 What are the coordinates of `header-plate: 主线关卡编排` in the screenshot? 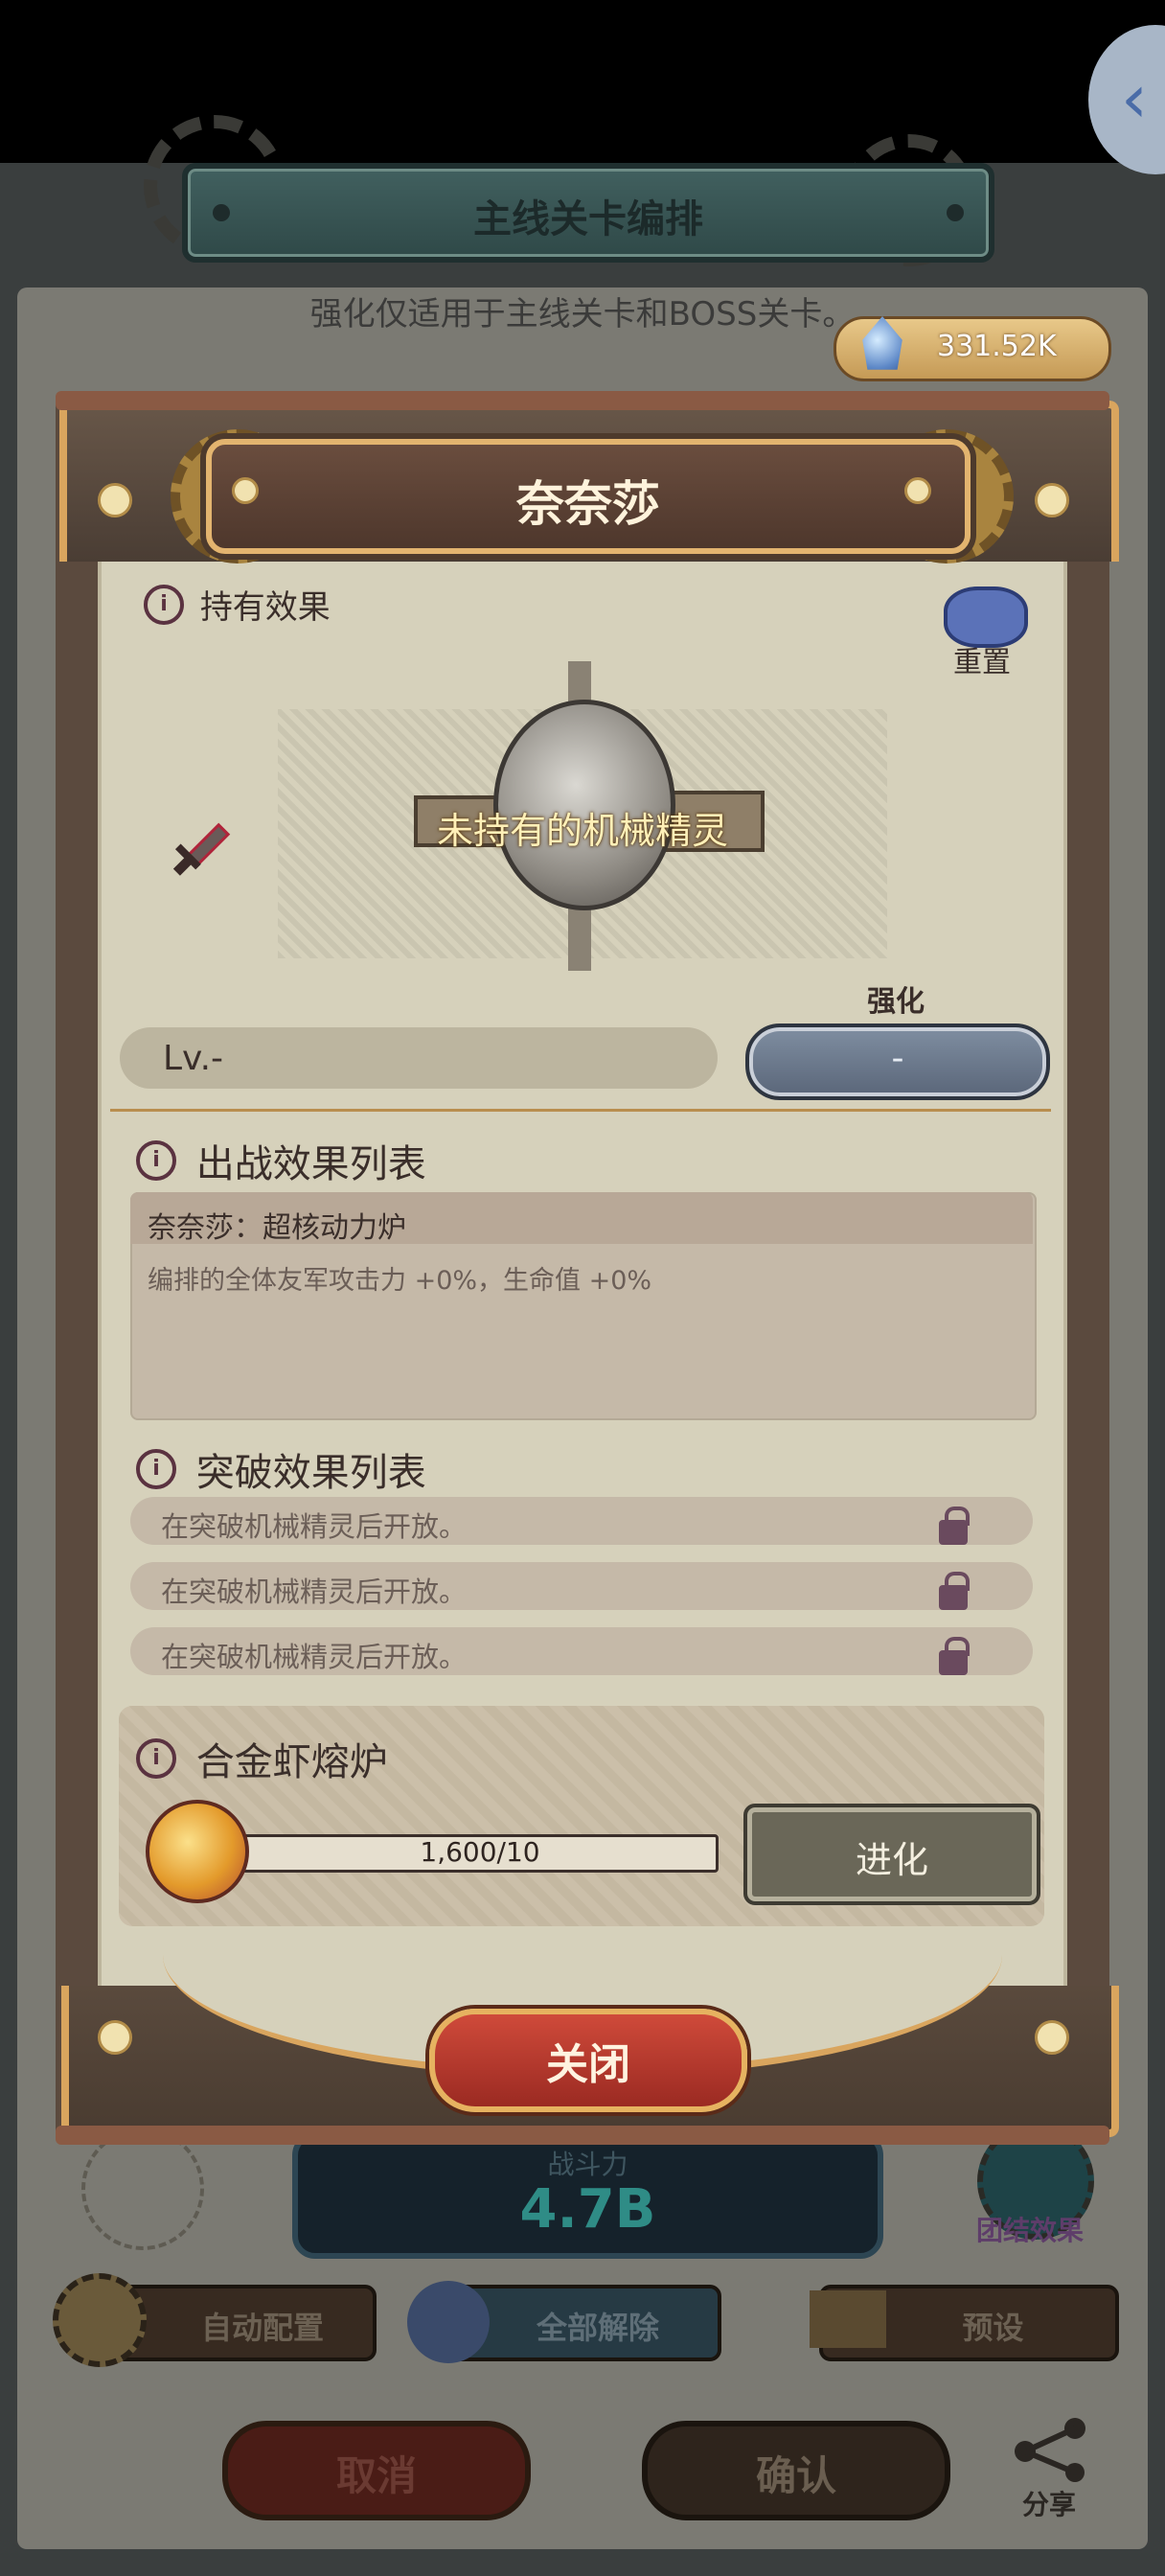 It's located at (588, 213).